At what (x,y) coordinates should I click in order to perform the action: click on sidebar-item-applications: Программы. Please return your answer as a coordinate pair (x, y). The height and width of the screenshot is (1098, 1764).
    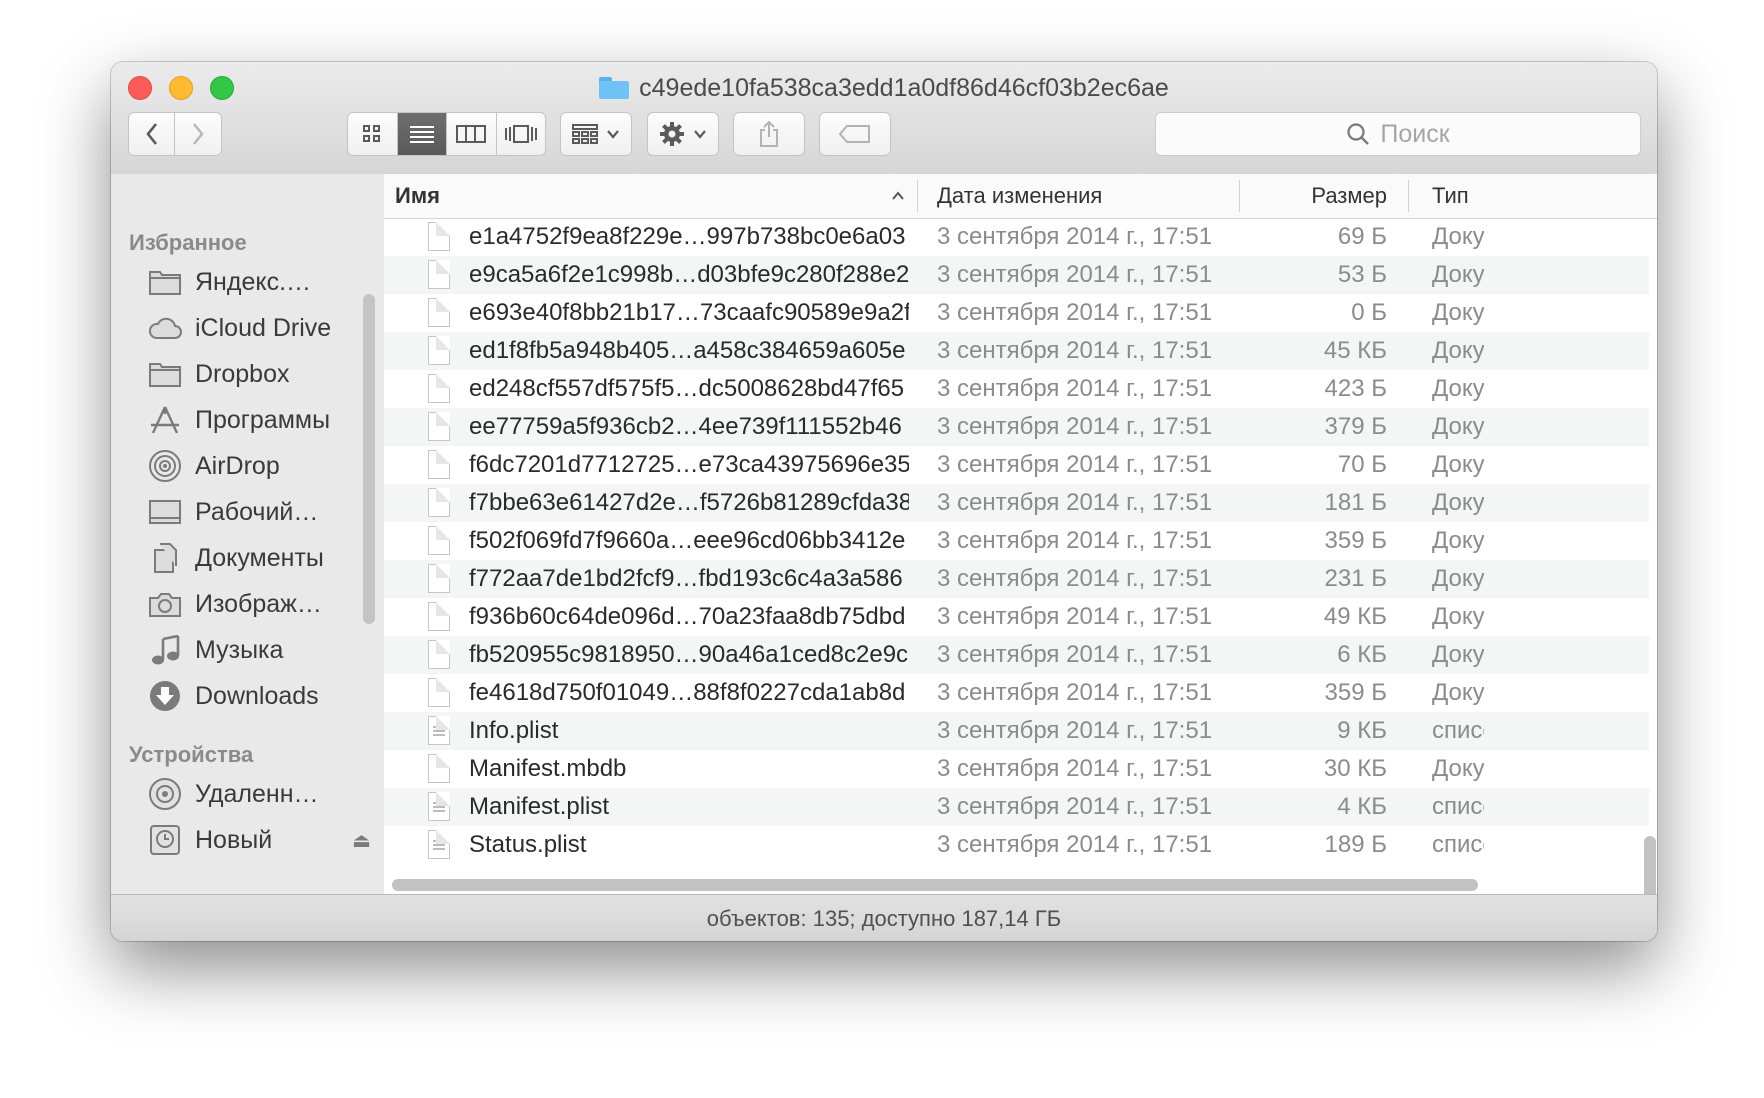
    Looking at the image, I should click on (262, 420).